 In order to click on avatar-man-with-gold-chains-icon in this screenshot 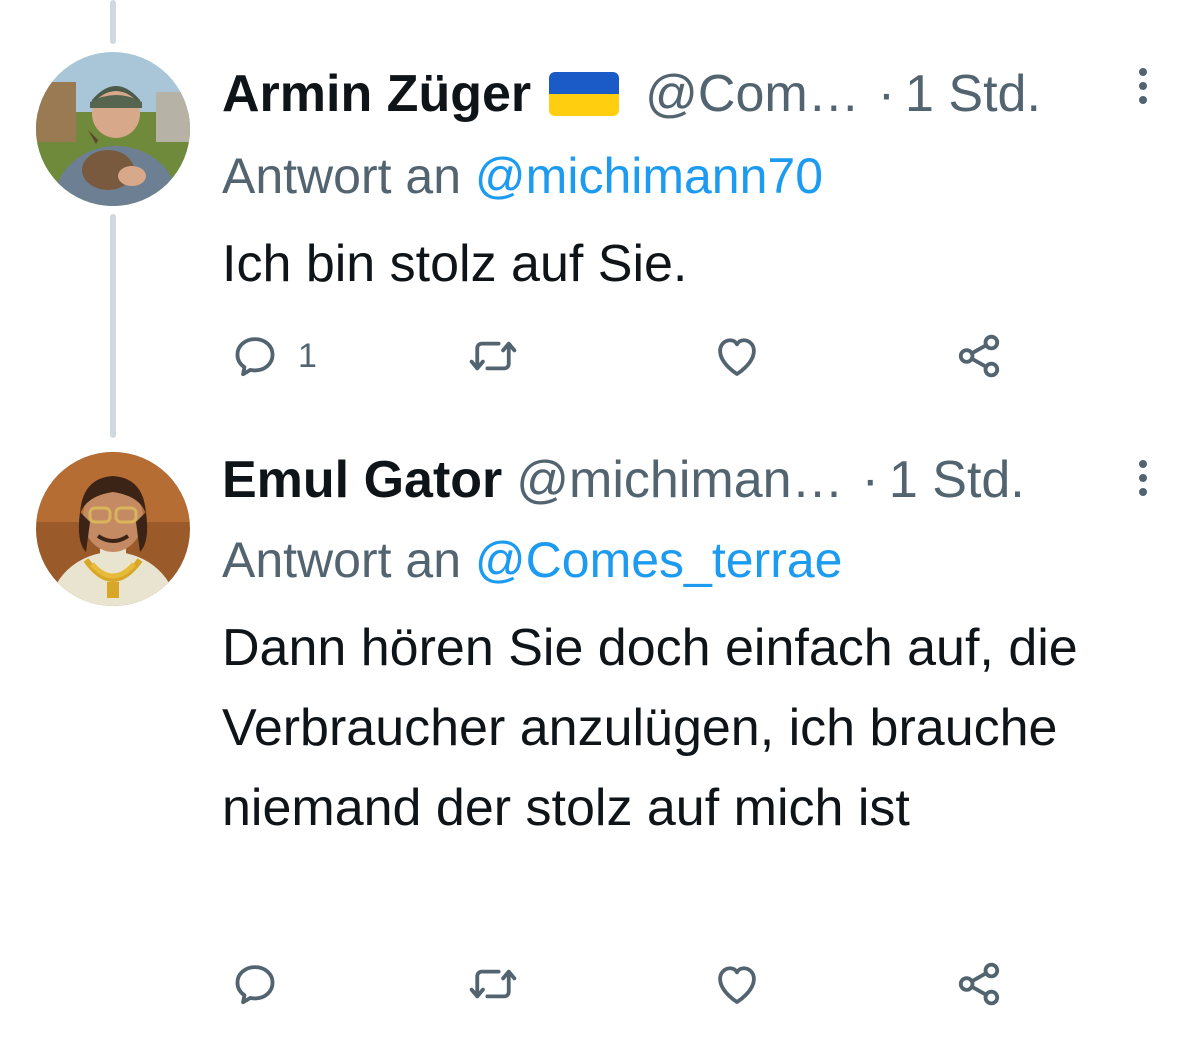, I will do `click(113, 529)`.